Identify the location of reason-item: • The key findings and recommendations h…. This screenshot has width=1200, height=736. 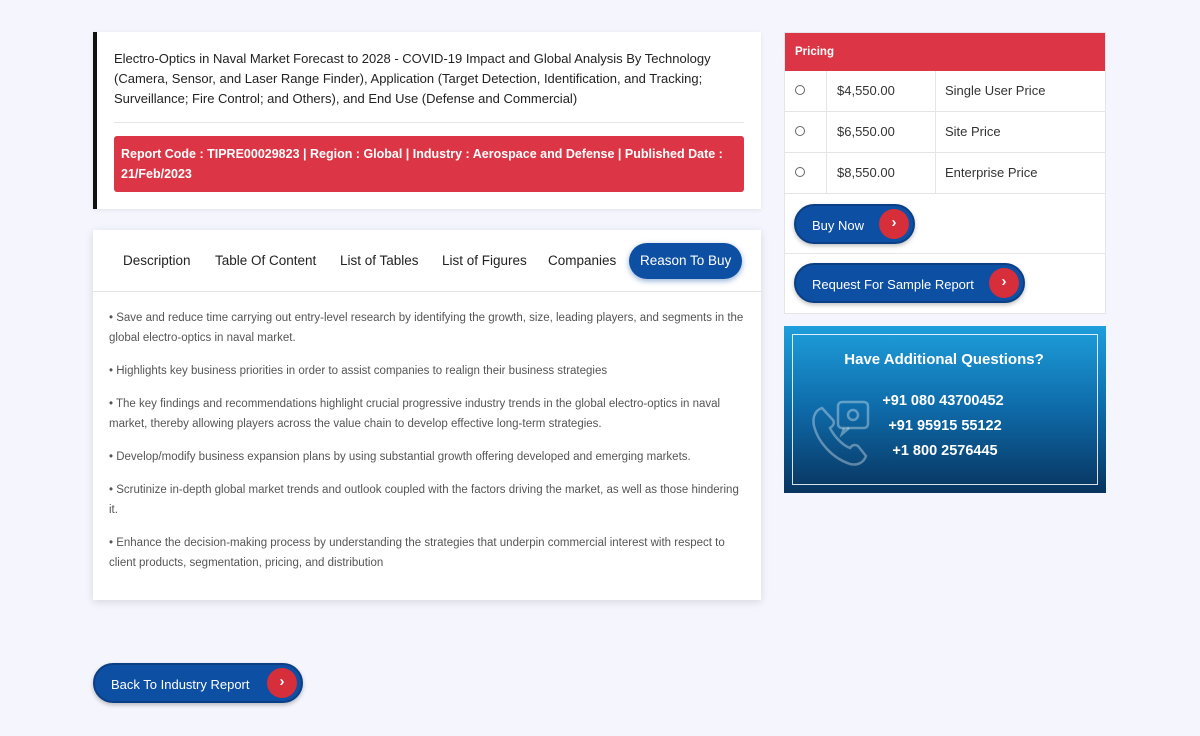
(415, 414).